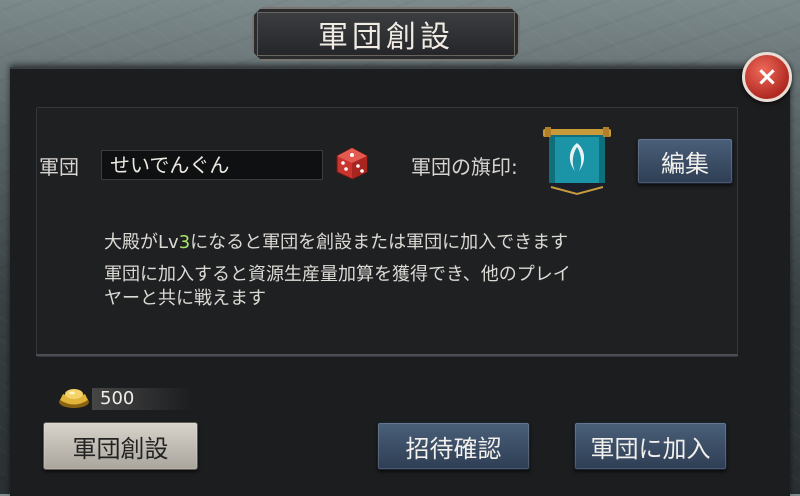 The image size is (800, 496). What do you see at coordinates (386, 37) in the screenshot?
I see `dialog-title: 軍団創設` at bounding box center [386, 37].